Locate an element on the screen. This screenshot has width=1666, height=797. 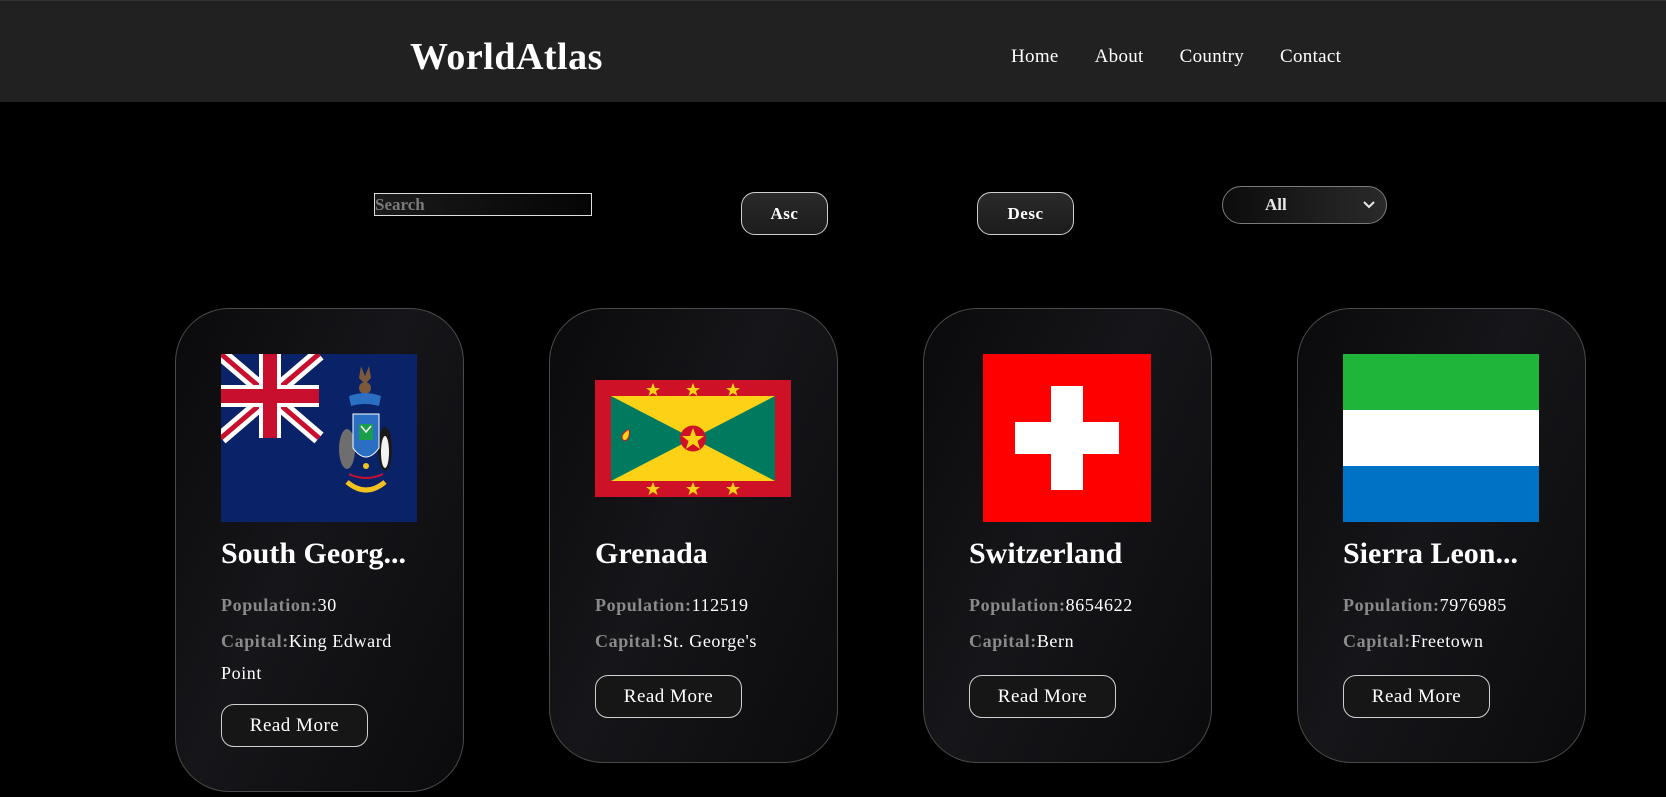
population-value: 8654622 is located at coordinates (1099, 605).